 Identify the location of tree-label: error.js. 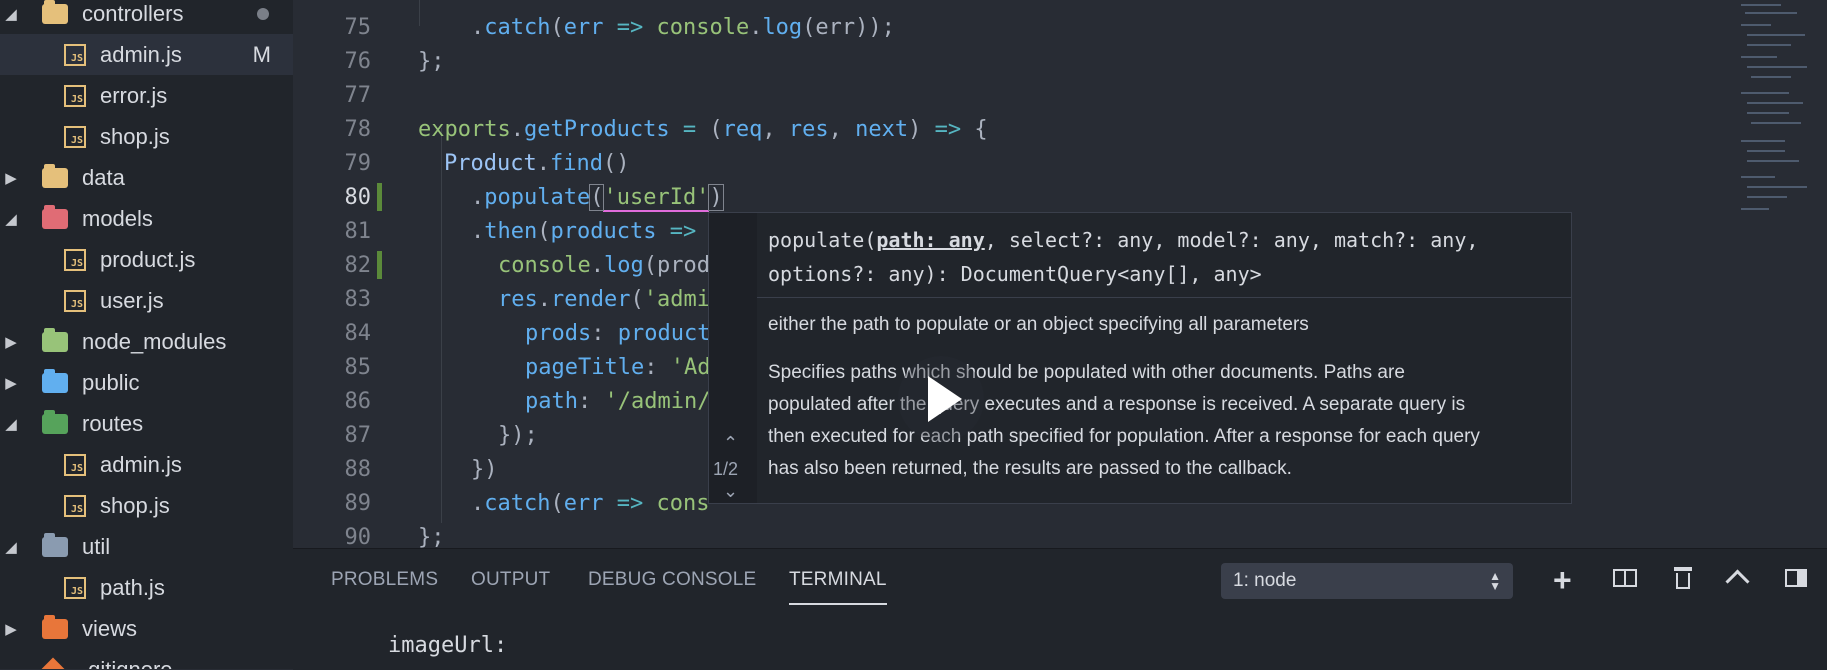
(134, 95).